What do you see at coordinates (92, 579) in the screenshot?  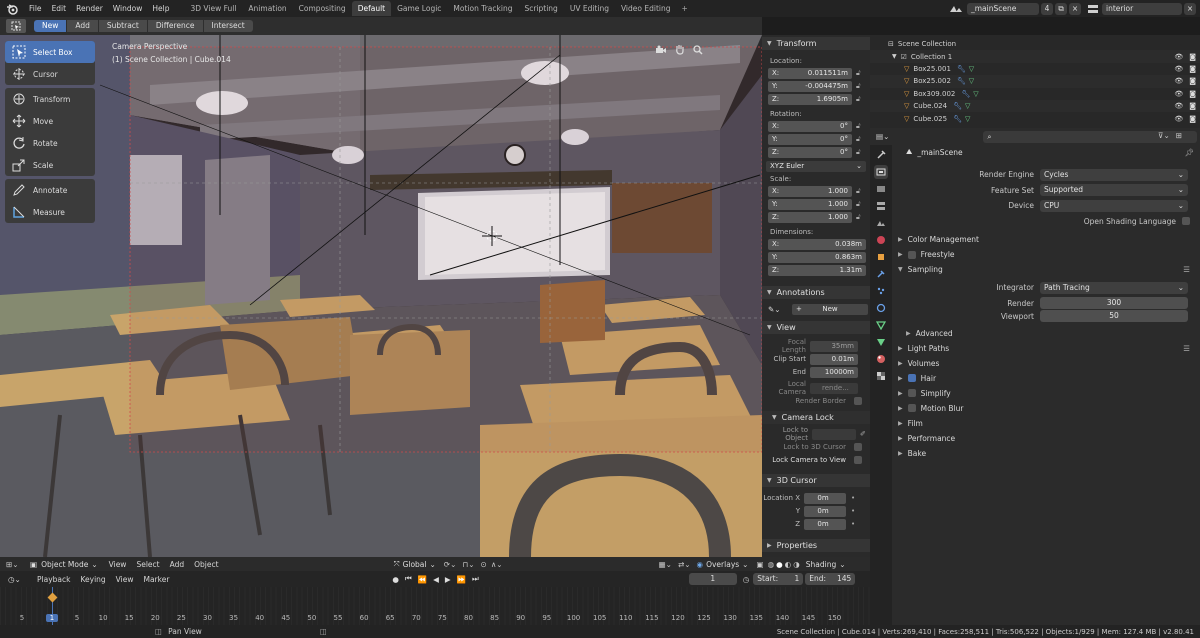 I see `menu-keying: Keying` at bounding box center [92, 579].